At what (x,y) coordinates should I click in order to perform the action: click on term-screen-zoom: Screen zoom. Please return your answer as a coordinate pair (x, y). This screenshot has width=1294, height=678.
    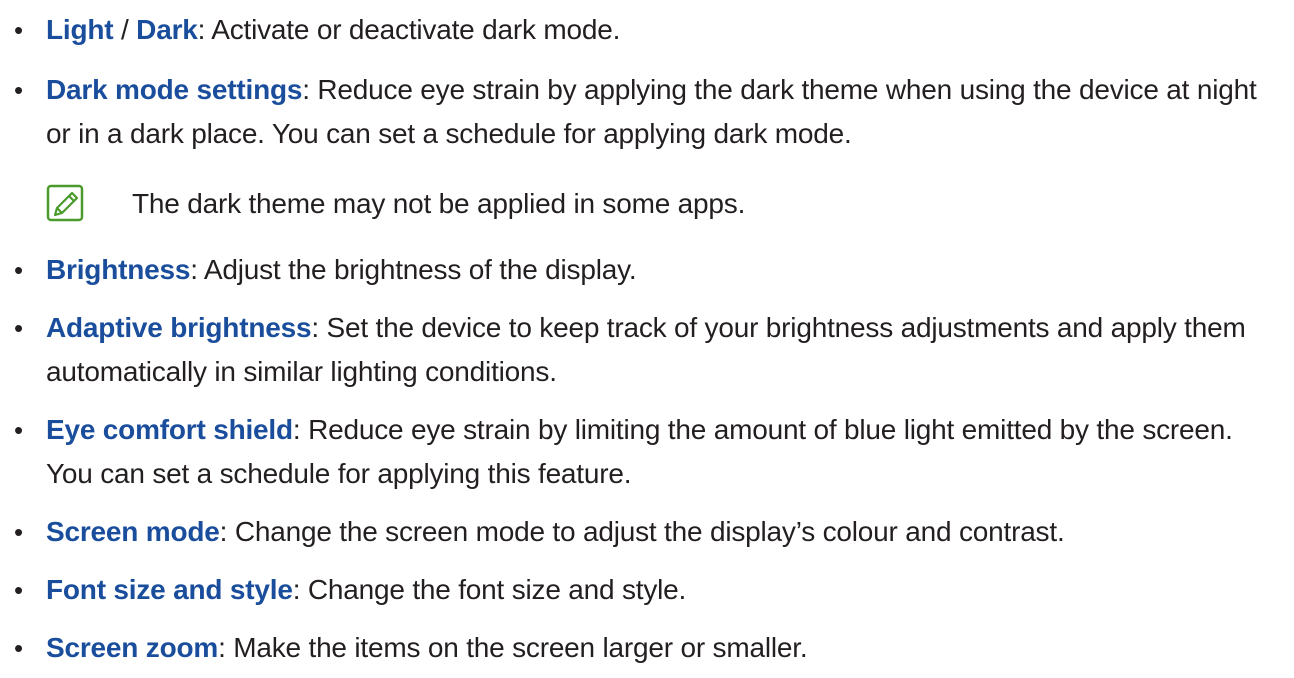
    Looking at the image, I should click on (132, 647).